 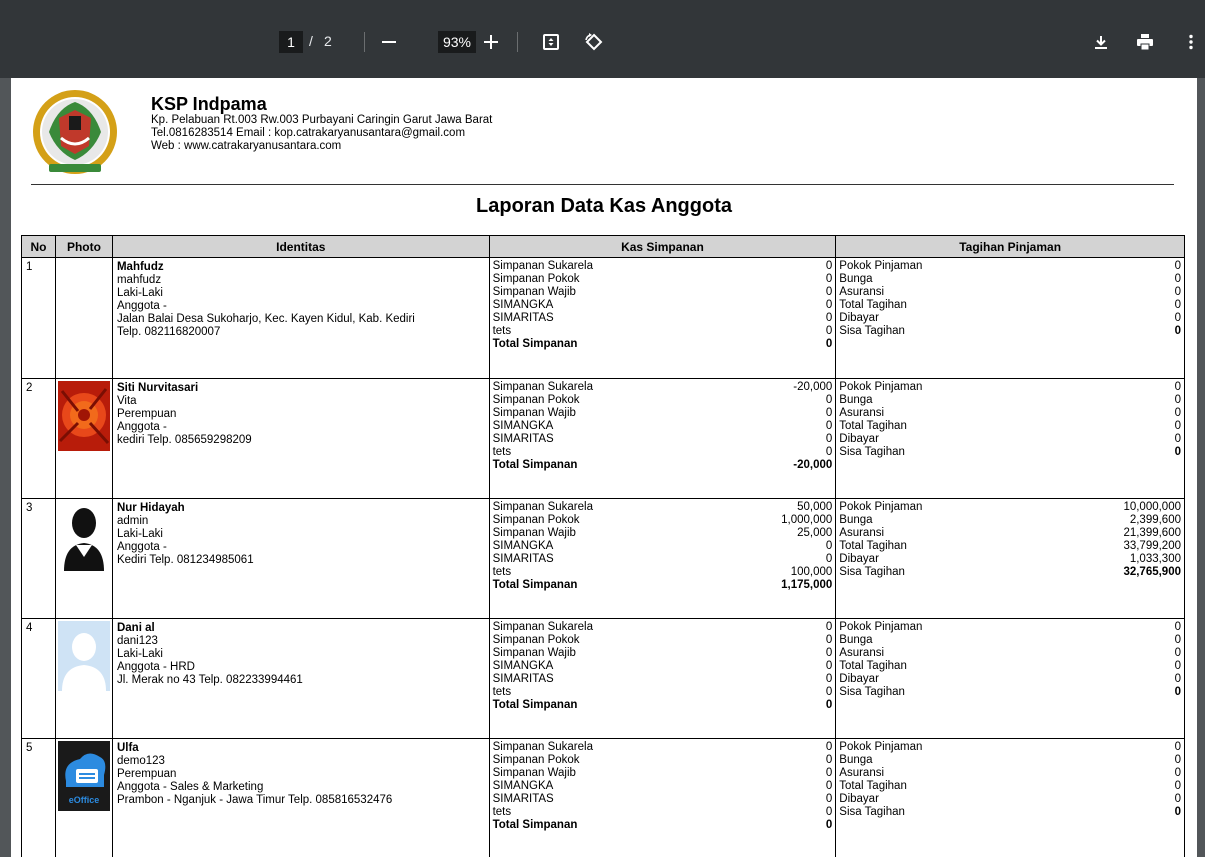 What do you see at coordinates (534, 773) in the screenshot?
I see `kas-label: Simpanan Wajib` at bounding box center [534, 773].